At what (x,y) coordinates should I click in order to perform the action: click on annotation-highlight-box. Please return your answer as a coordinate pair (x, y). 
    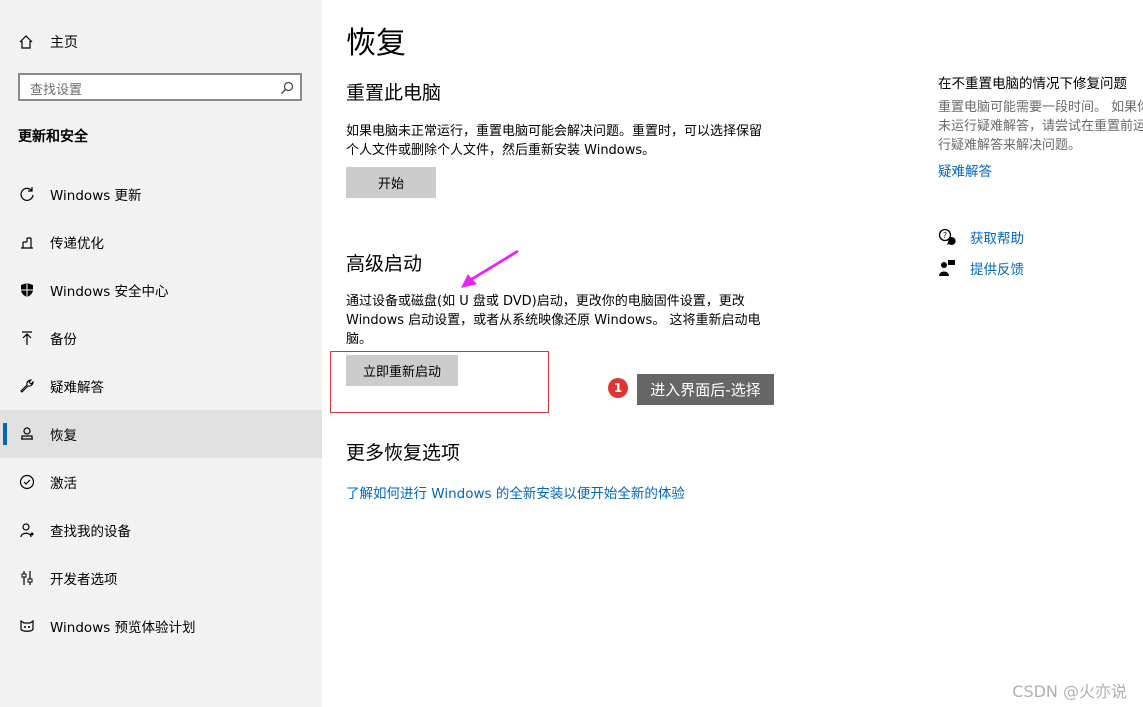
    Looking at the image, I should click on (439, 382).